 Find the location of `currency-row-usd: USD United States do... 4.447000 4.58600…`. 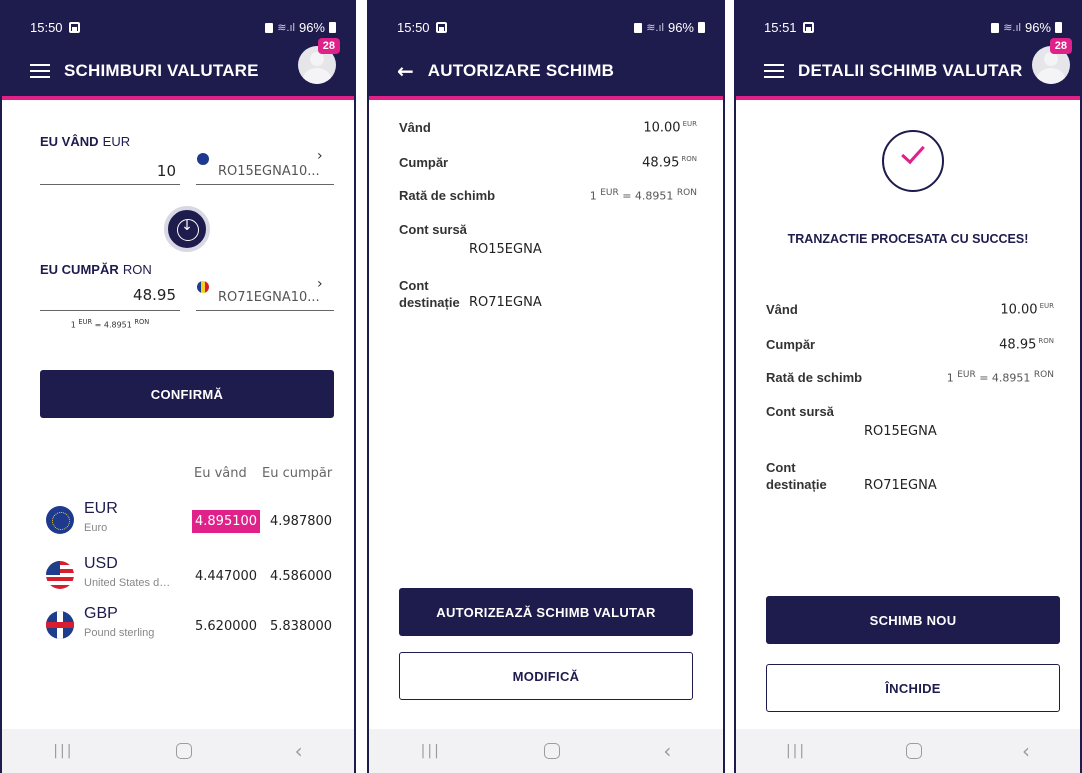

currency-row-usd: USD United States do... 4.447000 4.58600… is located at coordinates (190, 576).